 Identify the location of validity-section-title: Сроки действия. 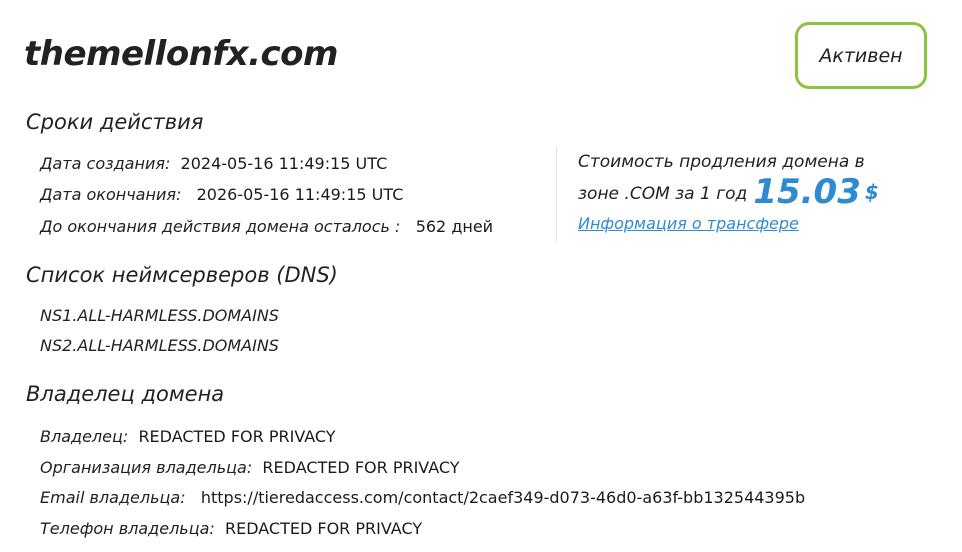
(115, 122).